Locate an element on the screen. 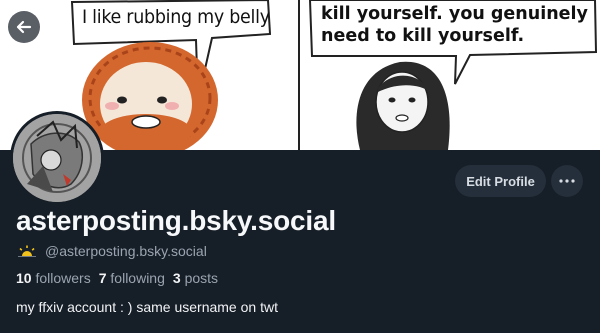 Image resolution: width=600 pixels, height=333 pixels. sunset-icon is located at coordinates (27, 251).